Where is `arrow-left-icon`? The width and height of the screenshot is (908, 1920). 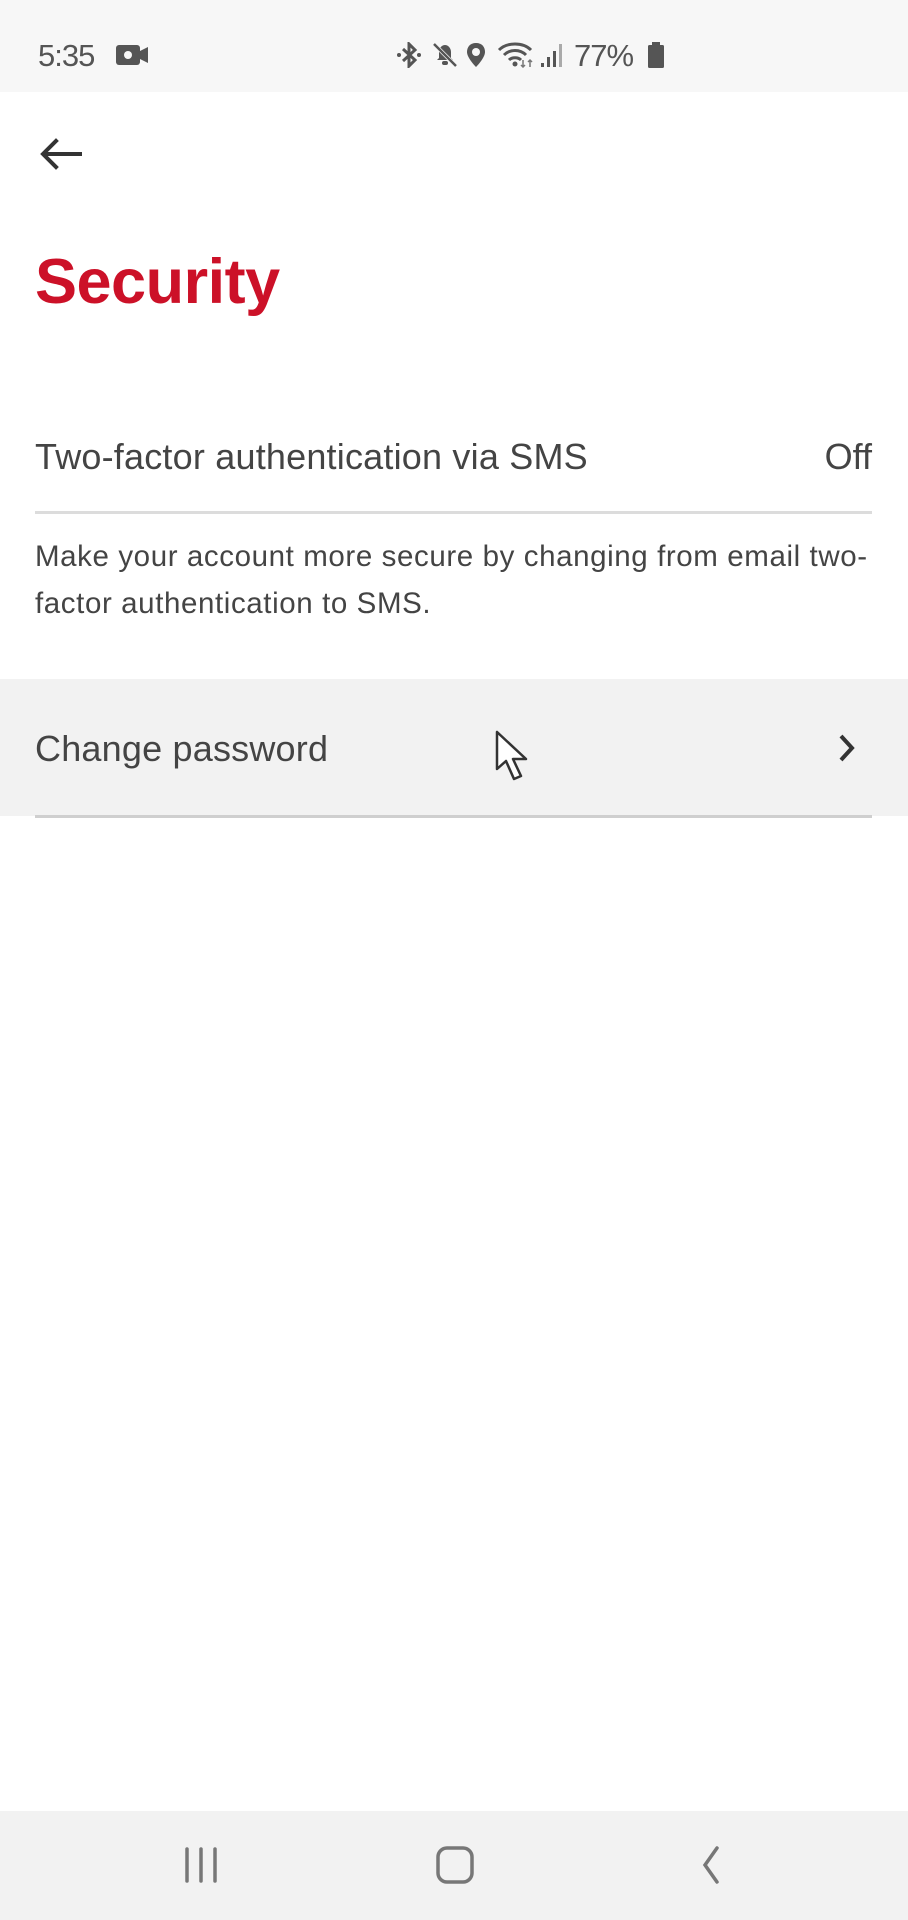 arrow-left-icon is located at coordinates (61, 154).